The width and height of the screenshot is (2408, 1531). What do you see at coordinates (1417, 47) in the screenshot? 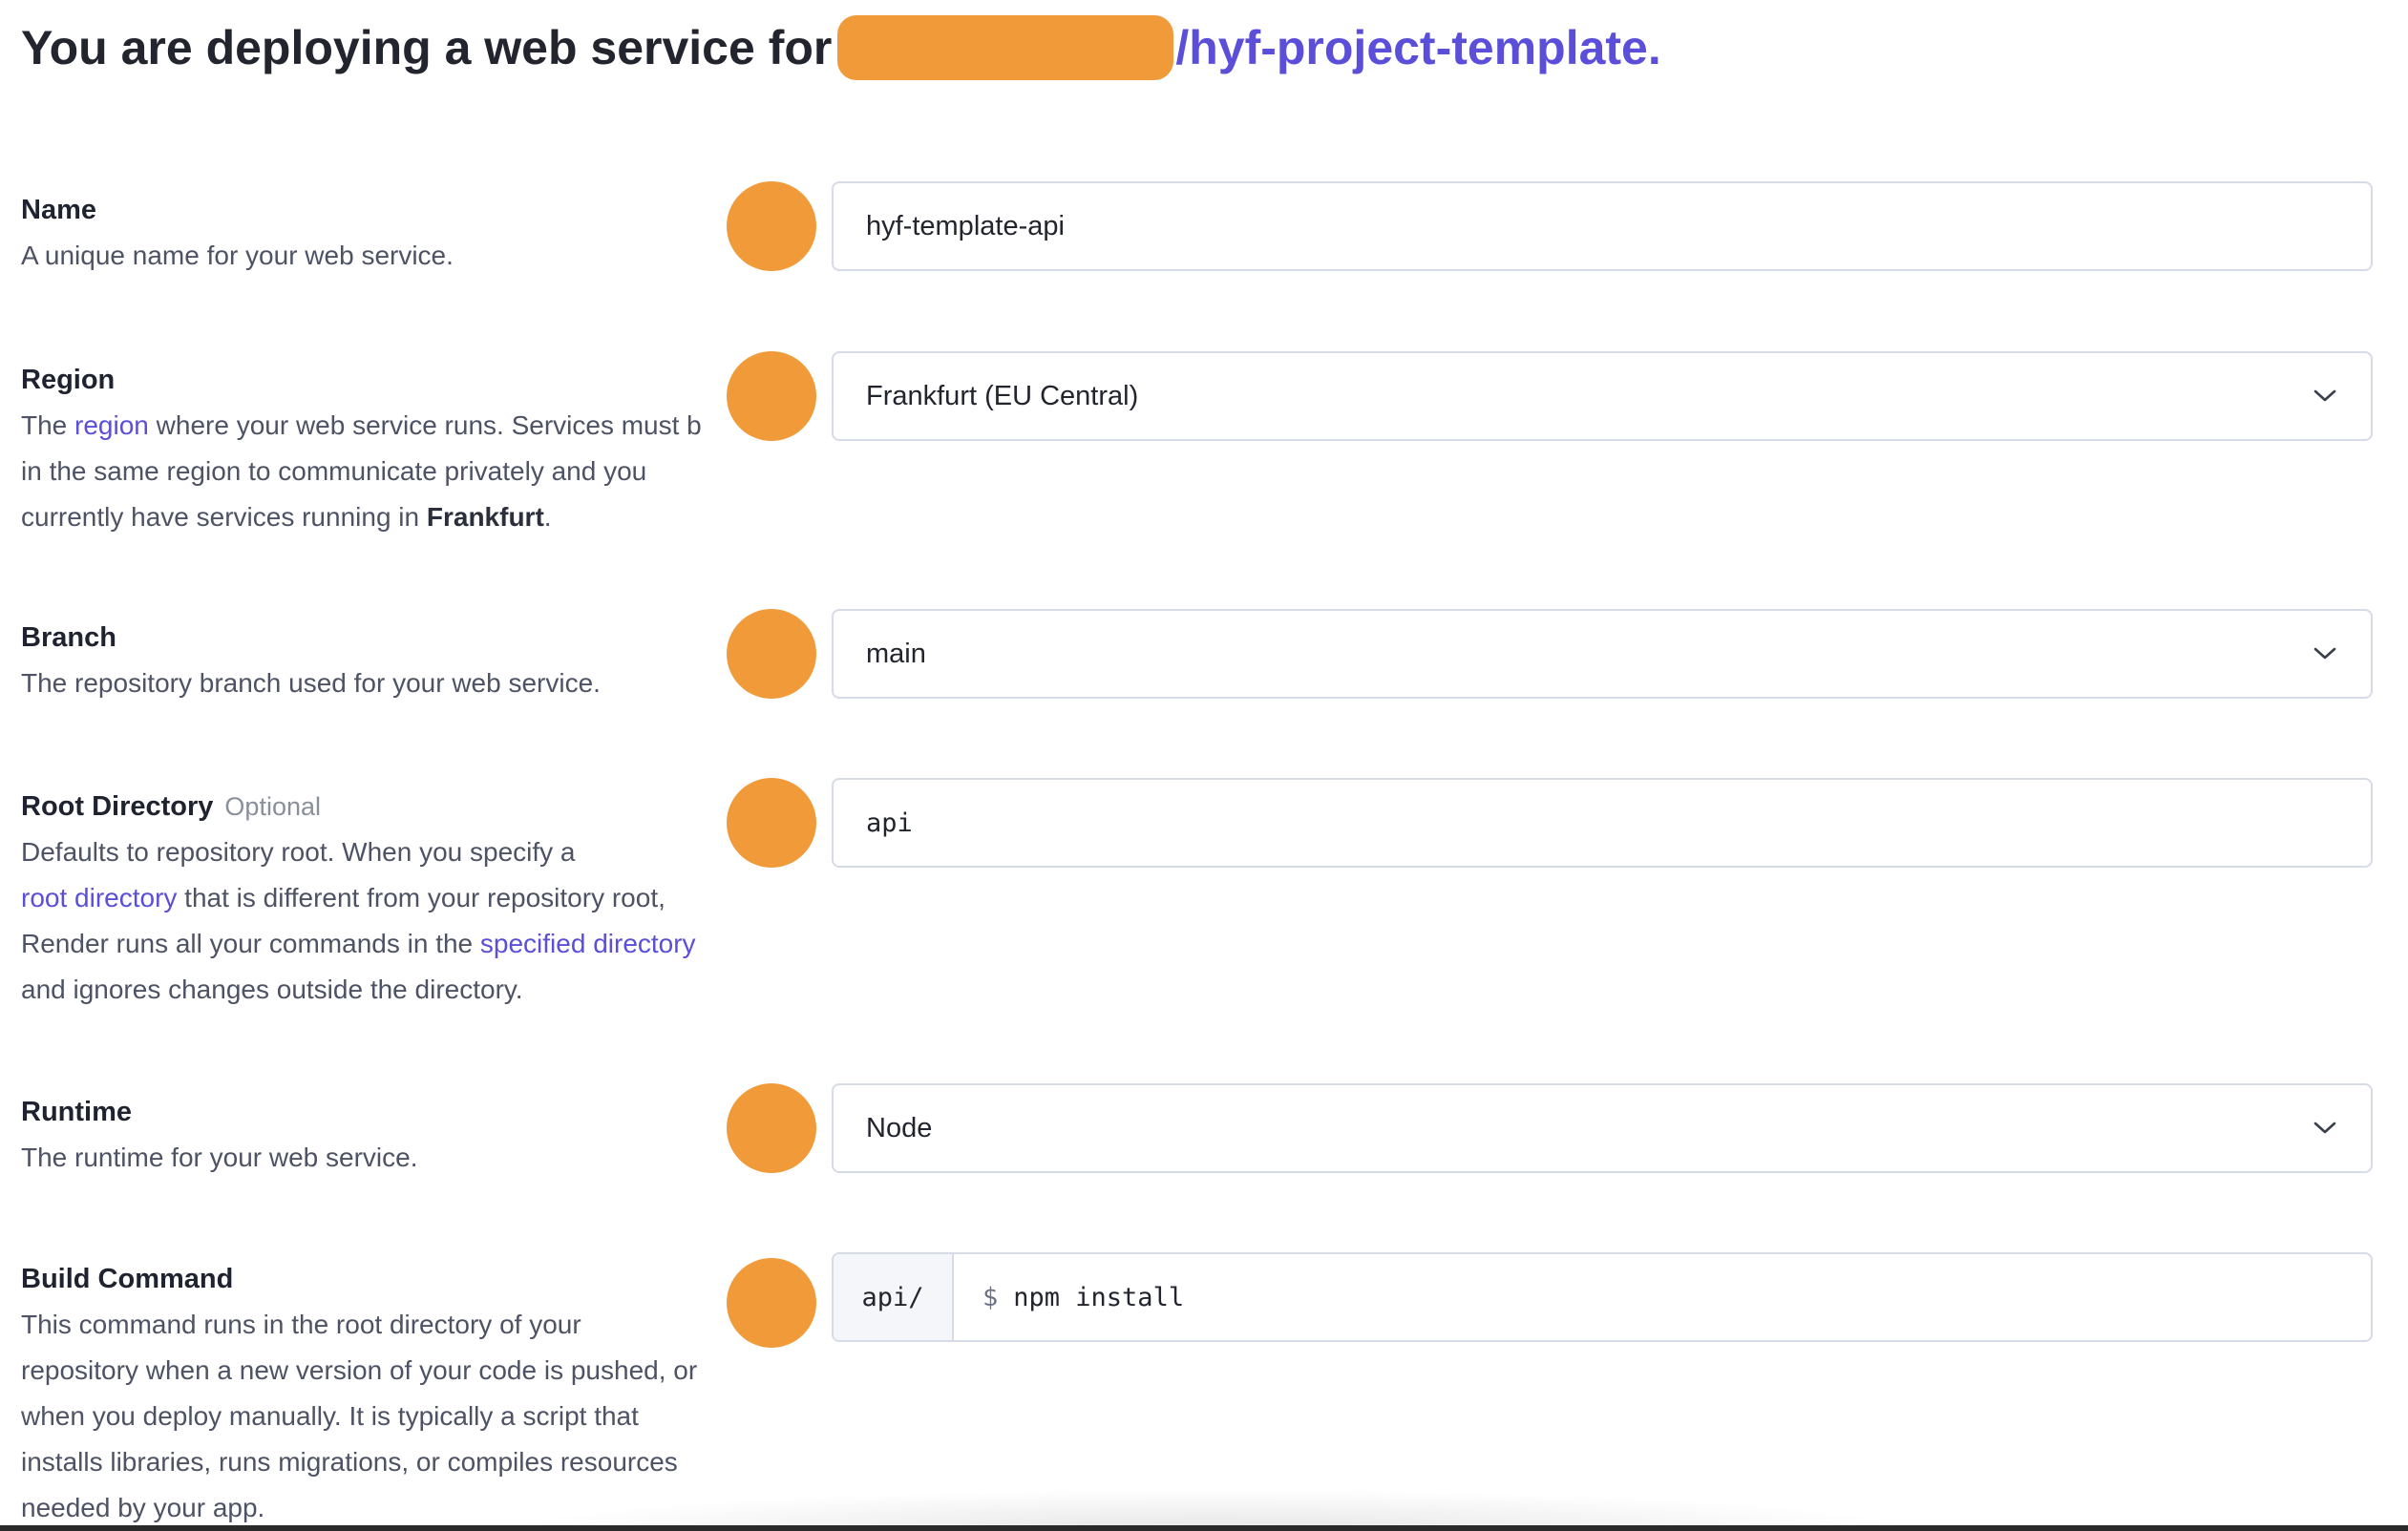
I see `repository-link: /hyf-project-template.` at bounding box center [1417, 47].